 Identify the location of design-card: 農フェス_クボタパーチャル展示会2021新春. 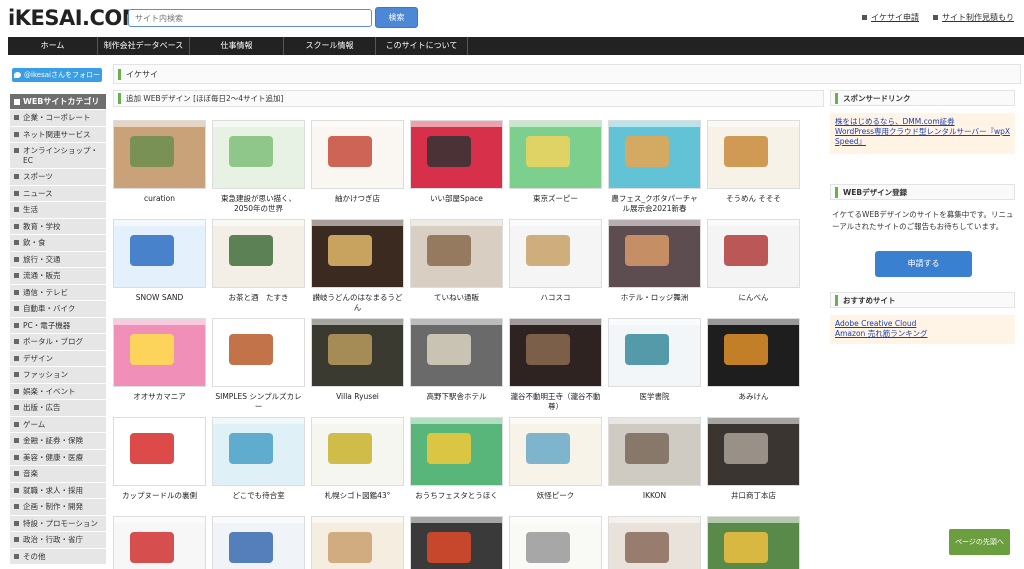
(654, 167).